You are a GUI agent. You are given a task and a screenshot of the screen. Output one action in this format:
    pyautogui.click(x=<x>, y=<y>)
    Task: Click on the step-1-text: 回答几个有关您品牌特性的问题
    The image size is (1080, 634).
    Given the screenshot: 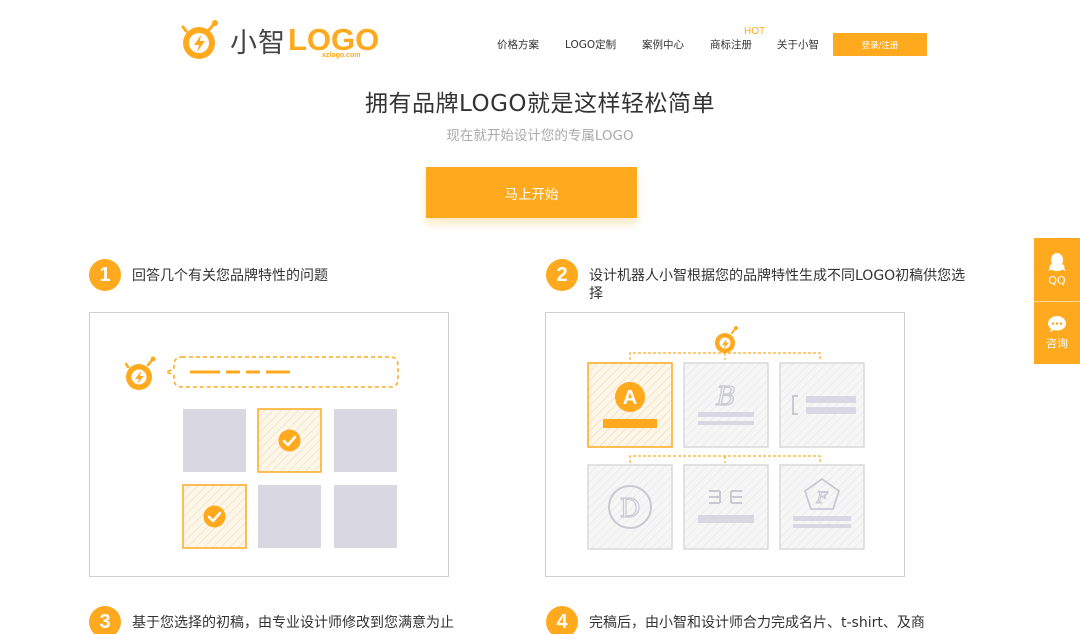 What is the action you would take?
    pyautogui.click(x=230, y=276)
    